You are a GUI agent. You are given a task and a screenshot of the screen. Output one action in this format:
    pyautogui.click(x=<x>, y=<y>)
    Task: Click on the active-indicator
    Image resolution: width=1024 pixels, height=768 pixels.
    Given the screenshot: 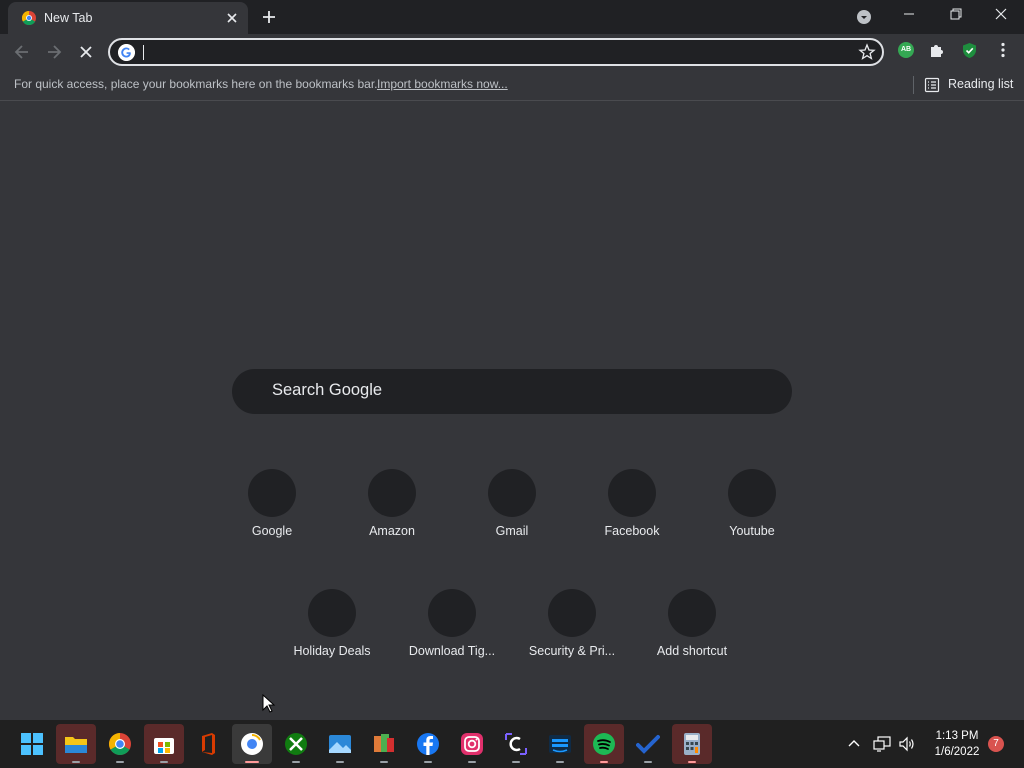 What is the action you would take?
    pyautogui.click(x=252, y=762)
    